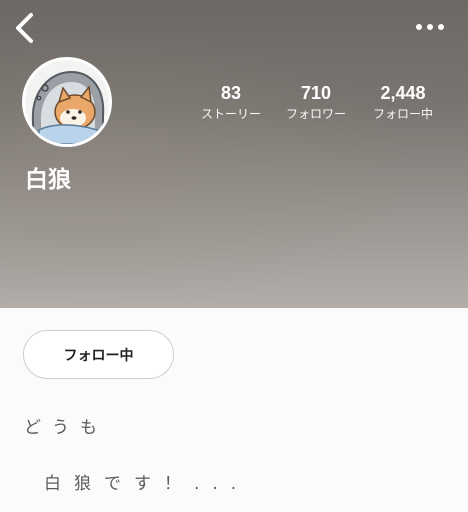  What do you see at coordinates (48, 180) in the screenshot?
I see `profile-name: 白狼` at bounding box center [48, 180].